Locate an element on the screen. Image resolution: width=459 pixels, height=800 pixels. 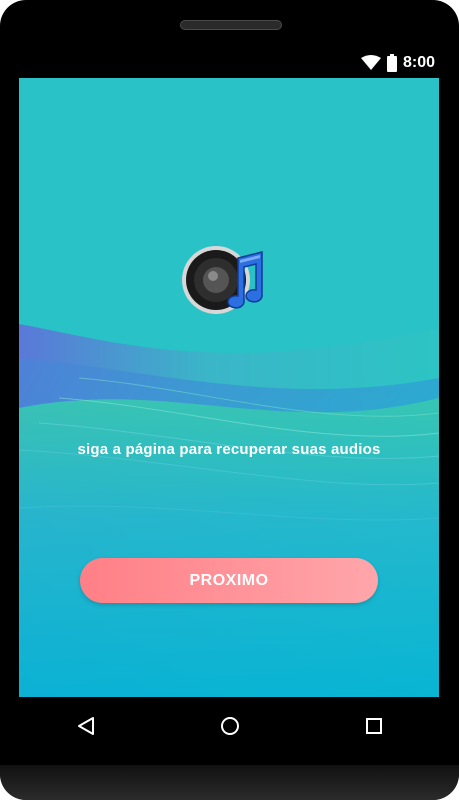
home-circle-icon is located at coordinates (230, 726).